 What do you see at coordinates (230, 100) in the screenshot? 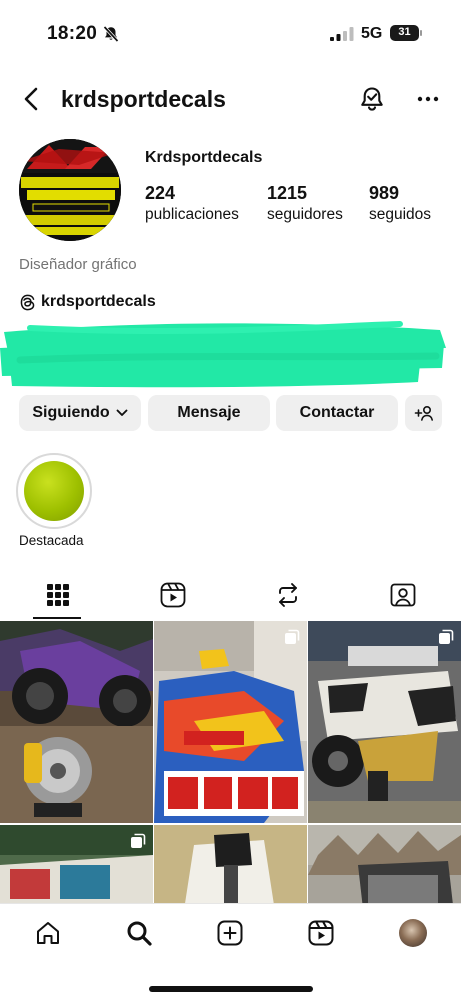
I see `profile-header: krdsportdecals` at bounding box center [230, 100].